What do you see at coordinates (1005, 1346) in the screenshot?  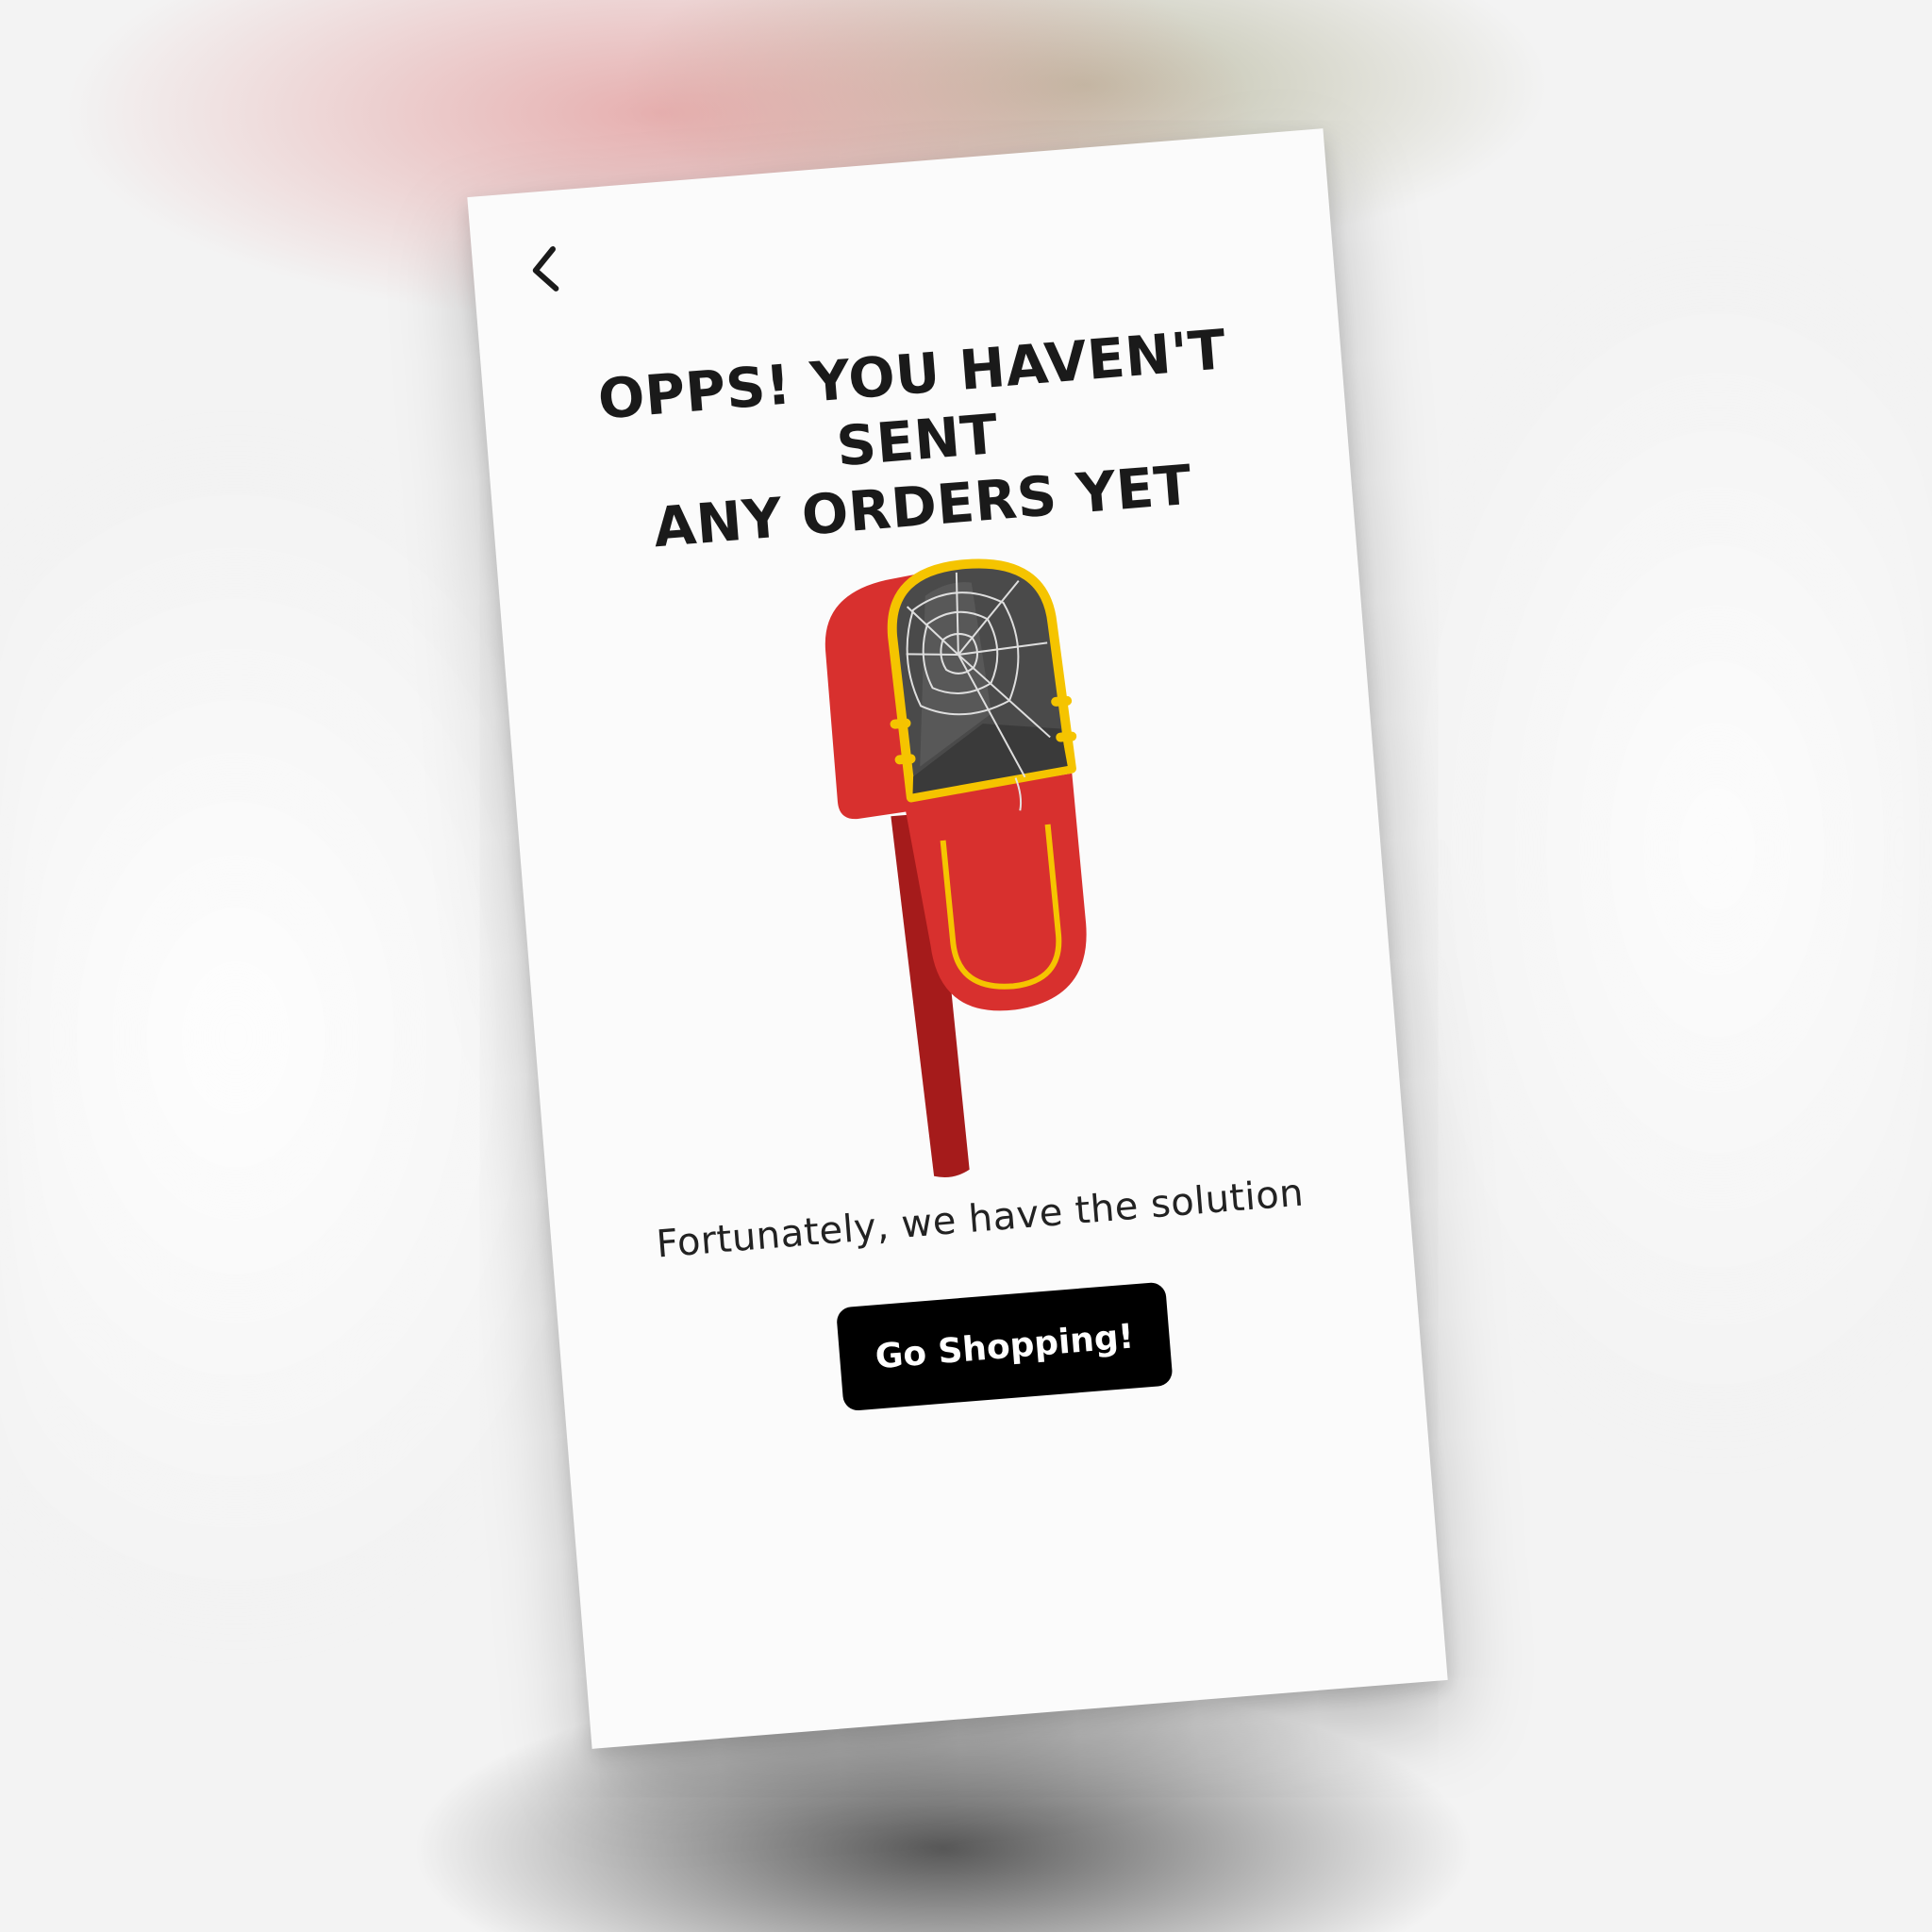 I see `go-shopping-button: Go Shopping!` at bounding box center [1005, 1346].